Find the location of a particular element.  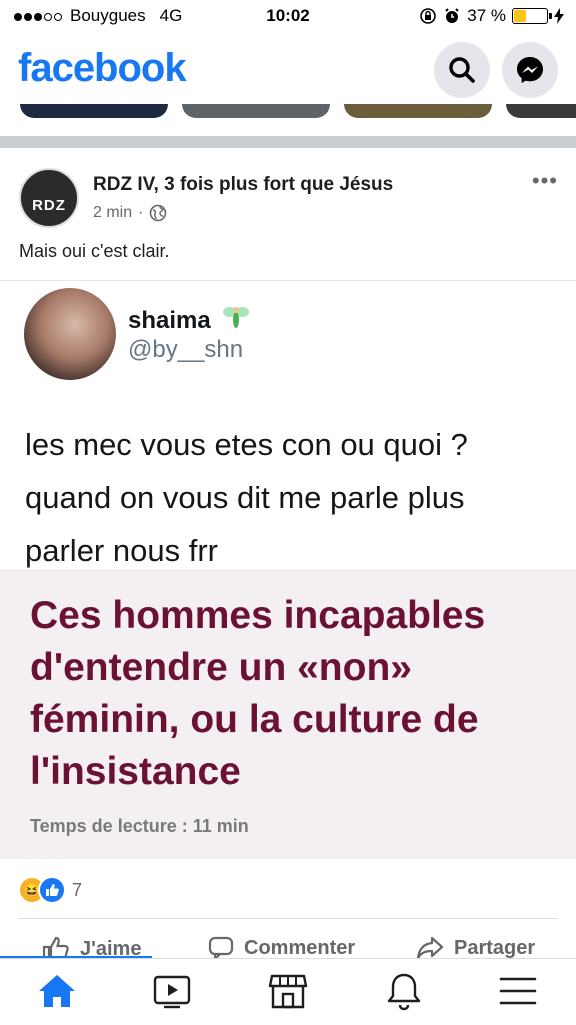

tab-menu is located at coordinates (518, 991).